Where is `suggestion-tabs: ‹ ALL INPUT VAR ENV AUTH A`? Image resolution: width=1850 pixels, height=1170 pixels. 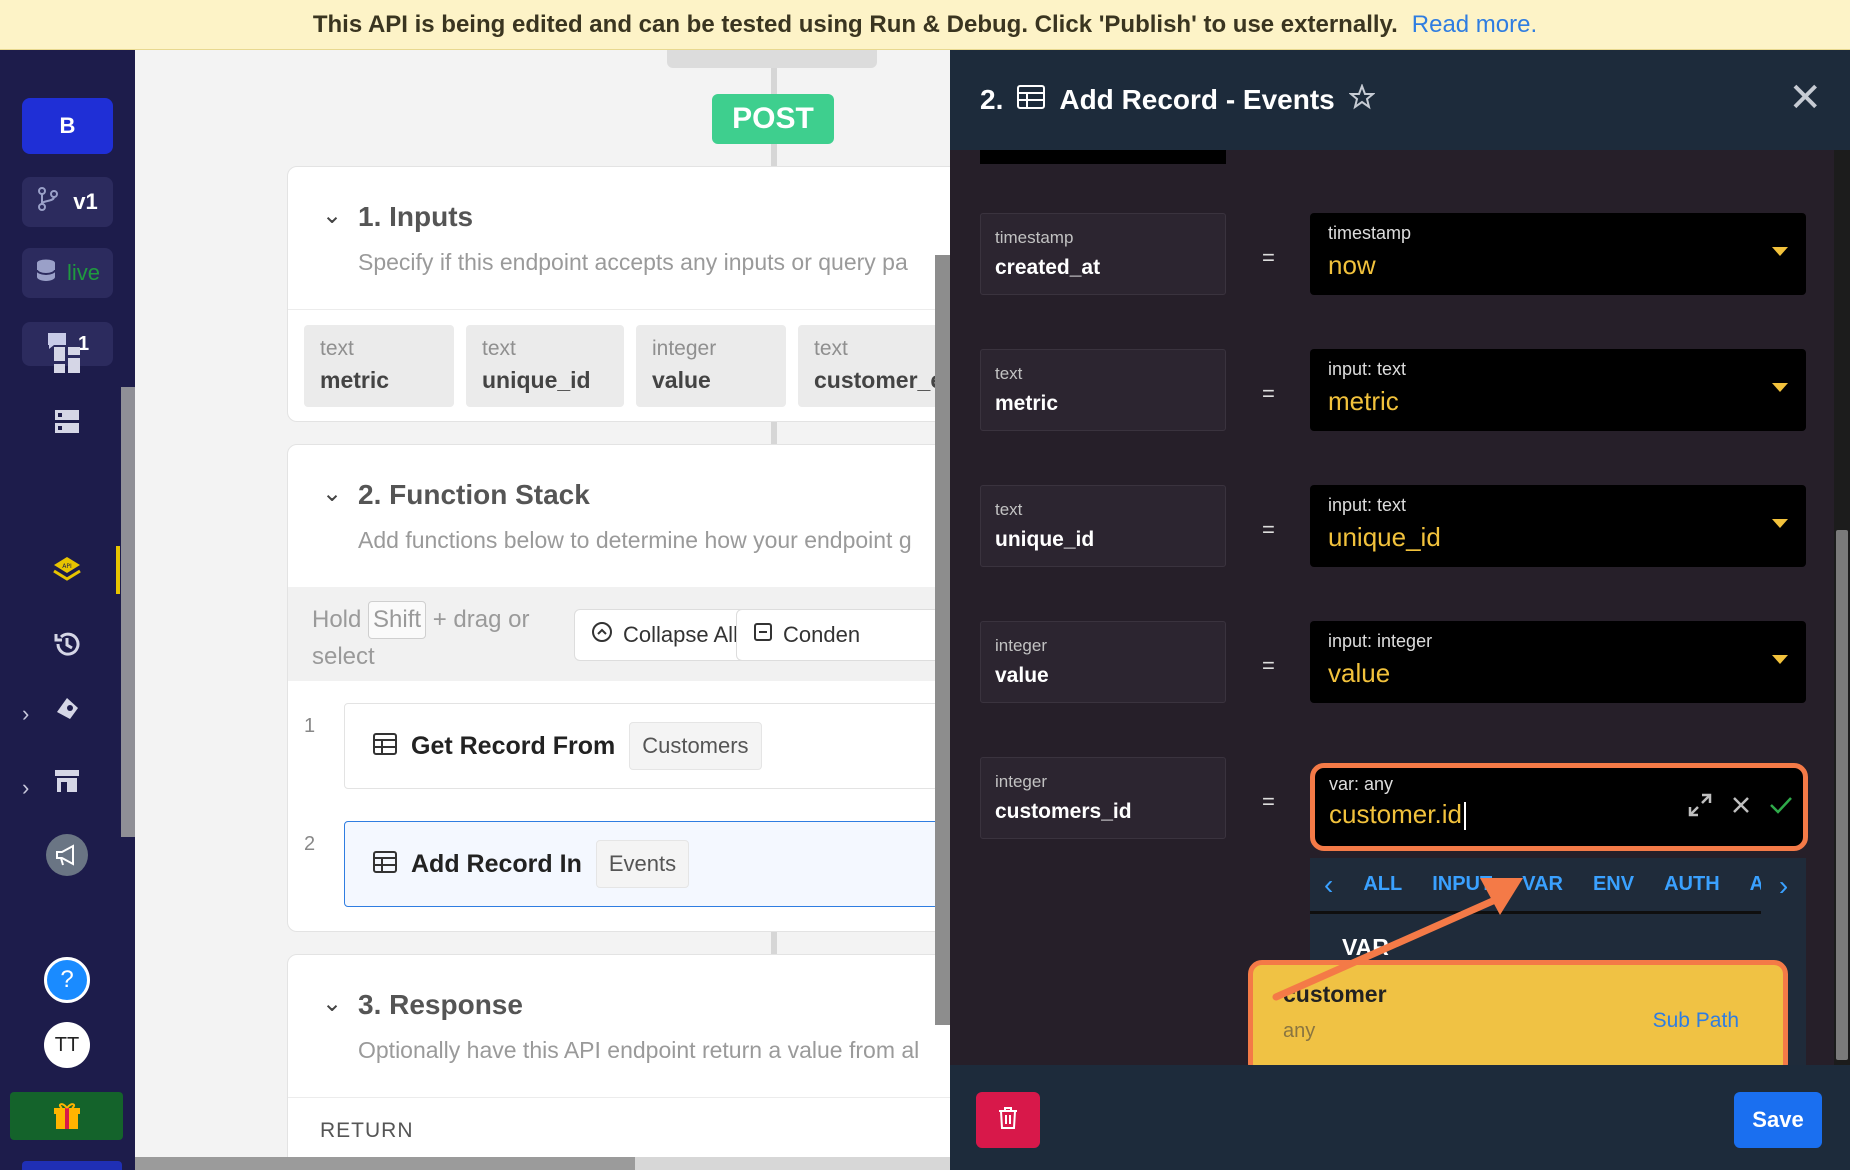
suggestion-tabs: ‹ ALL INPUT VAR ENV AUTH A is located at coordinates (1558, 886).